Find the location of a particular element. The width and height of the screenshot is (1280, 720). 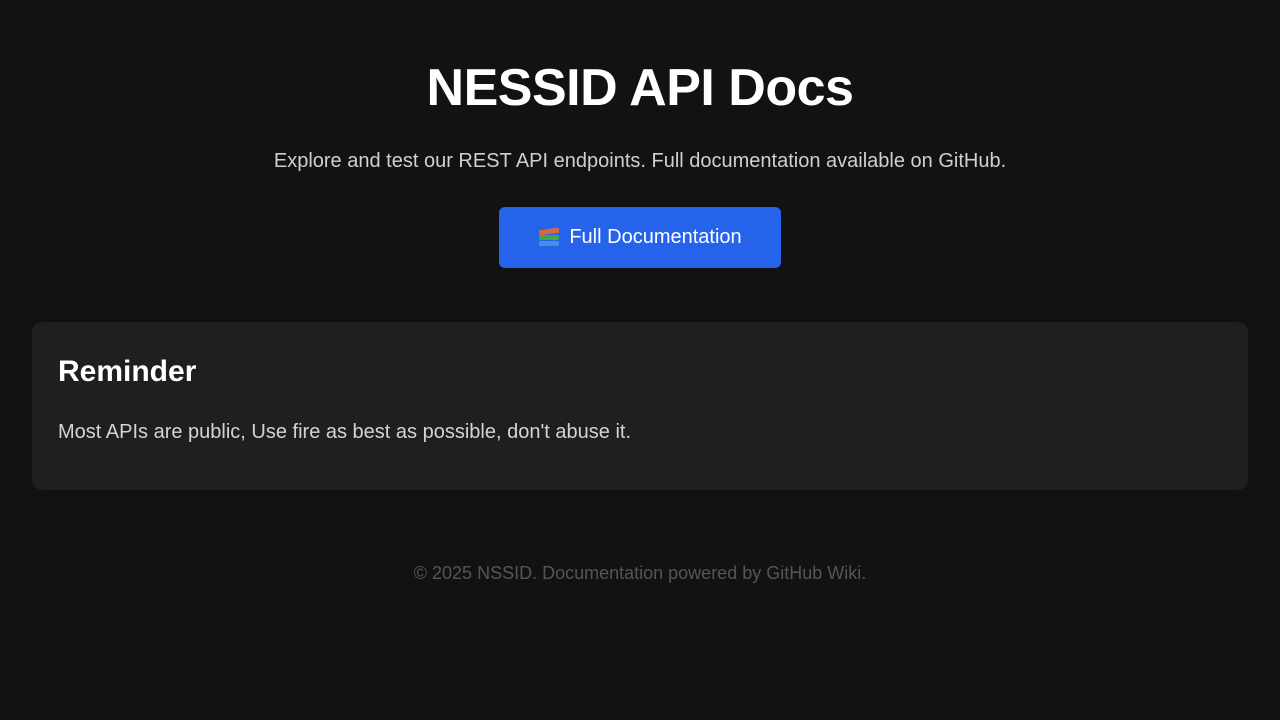

books-icon is located at coordinates (549, 237).